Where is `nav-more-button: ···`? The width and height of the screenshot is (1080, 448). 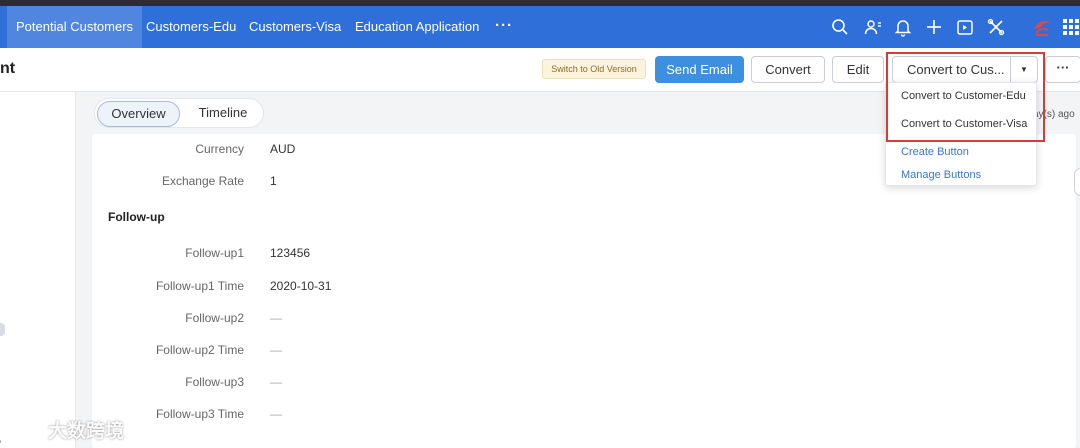
nav-more-button: ··· is located at coordinates (504, 27).